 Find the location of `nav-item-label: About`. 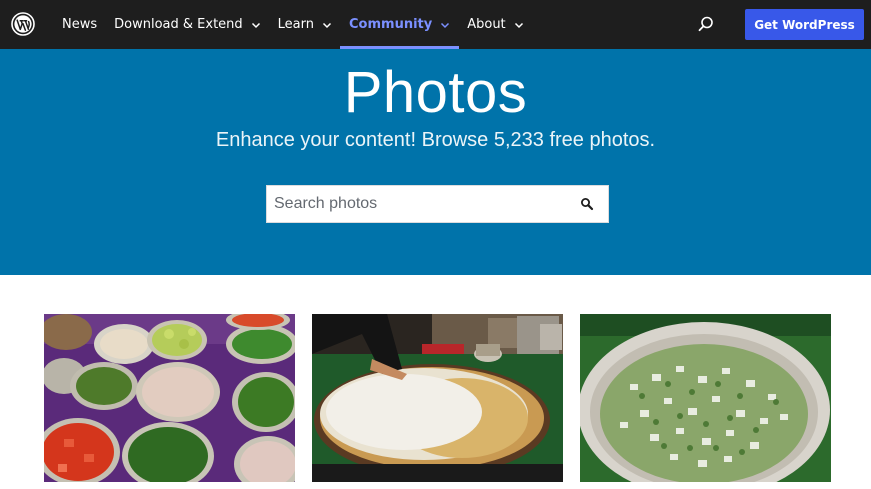

nav-item-label: About is located at coordinates (486, 24).